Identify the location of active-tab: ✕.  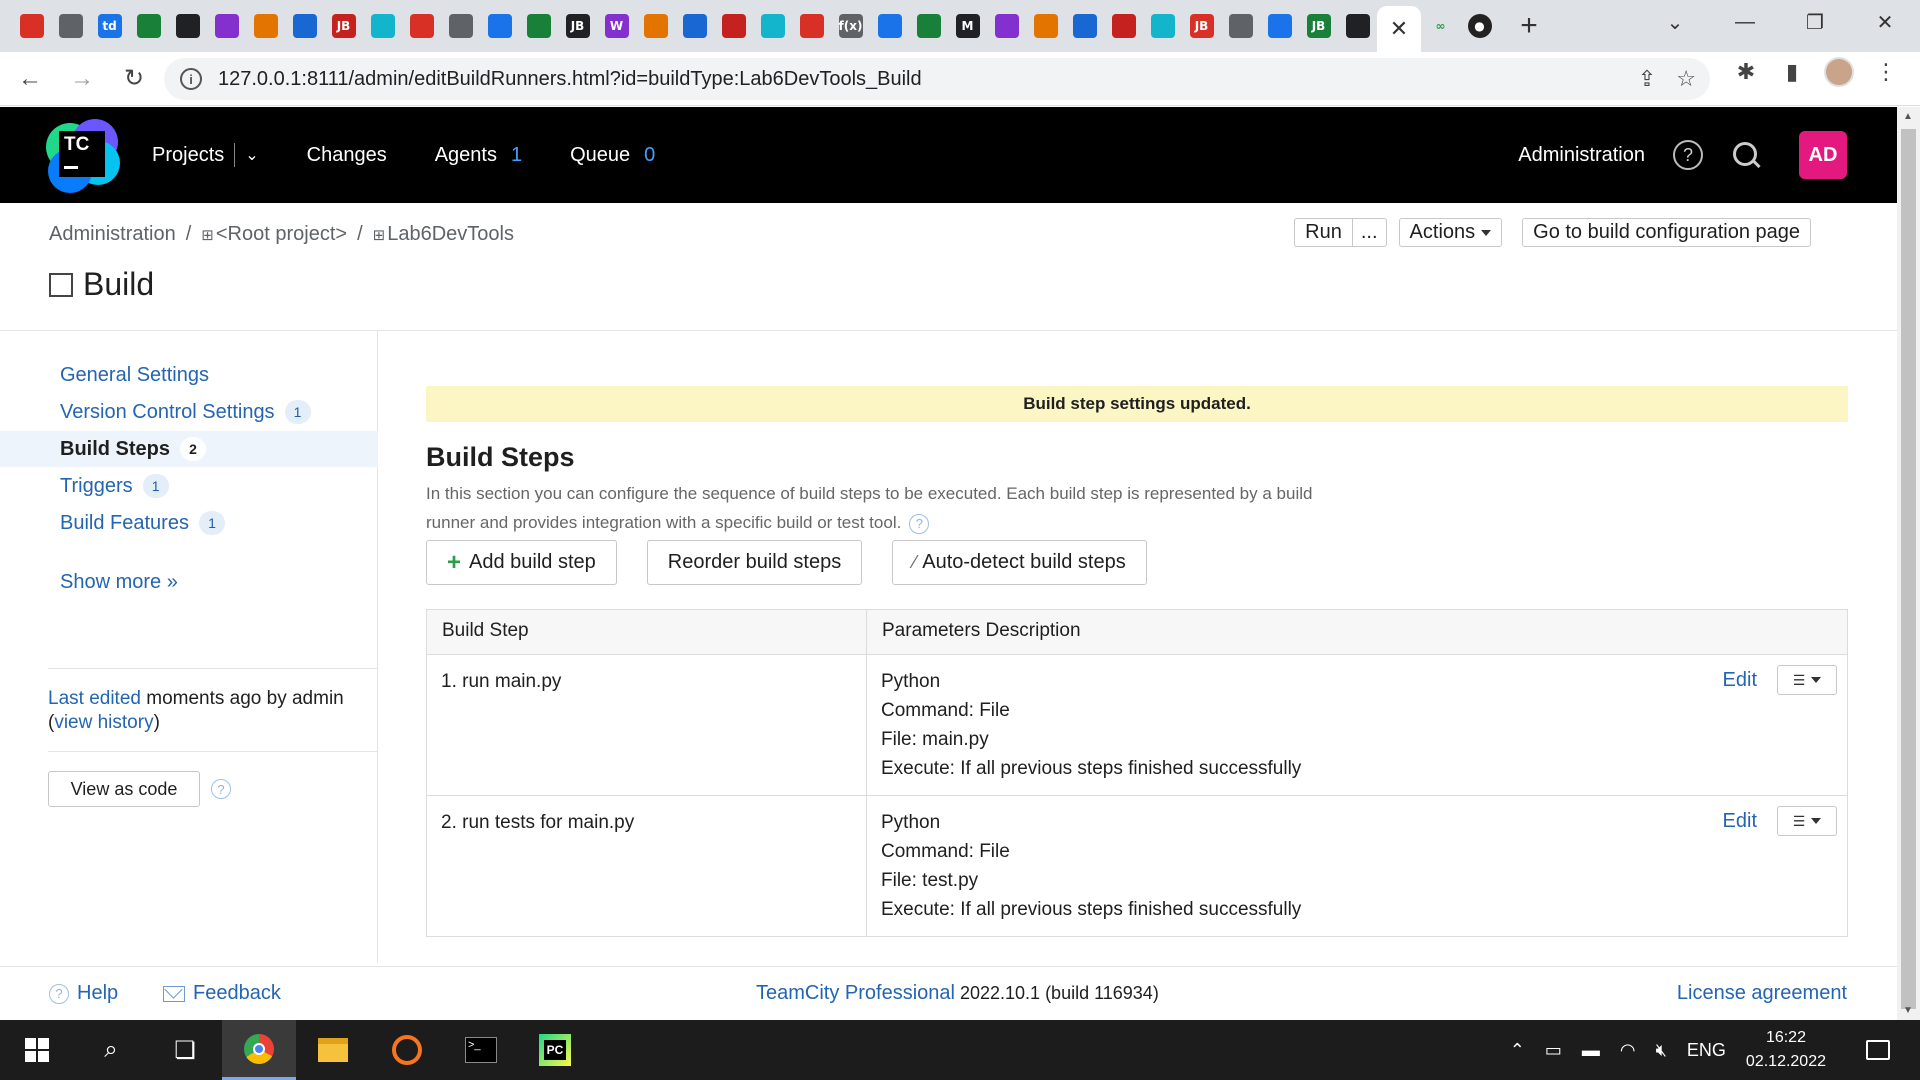
(1399, 29).